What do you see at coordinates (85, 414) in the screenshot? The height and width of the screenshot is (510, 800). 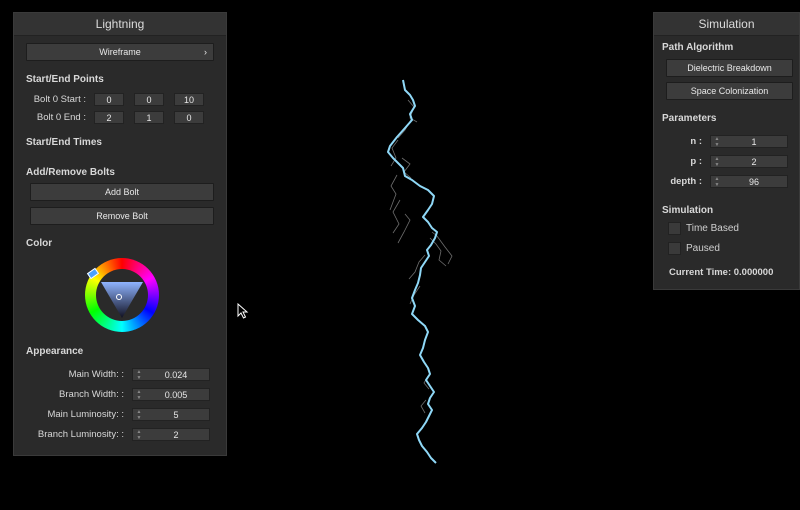 I see `main-luminosity-label: Main Luminosity: :` at bounding box center [85, 414].